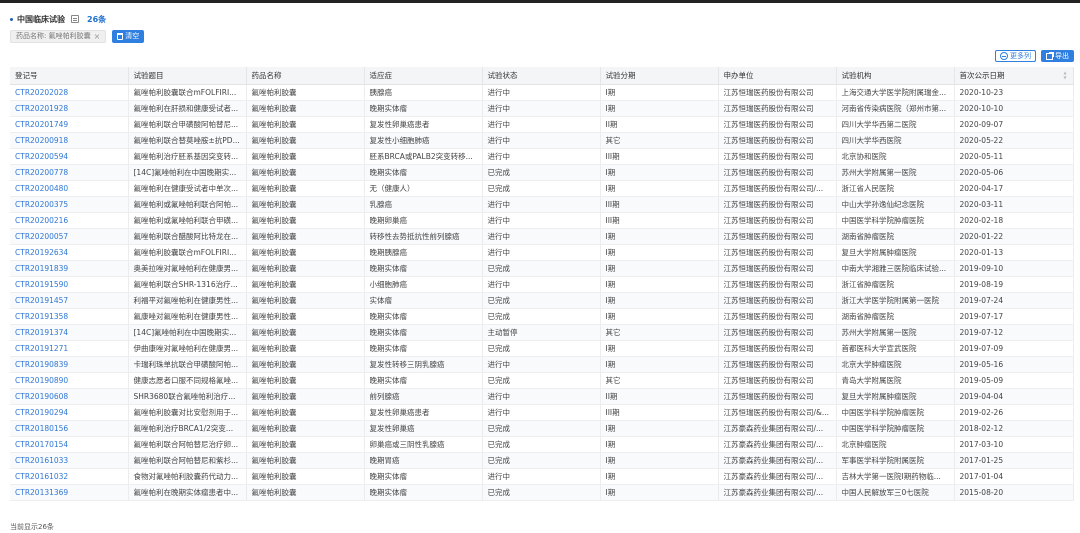 The height and width of the screenshot is (533, 1080). Describe the element at coordinates (32, 527) in the screenshot. I see `footer-summary: 当前显示26条` at that location.